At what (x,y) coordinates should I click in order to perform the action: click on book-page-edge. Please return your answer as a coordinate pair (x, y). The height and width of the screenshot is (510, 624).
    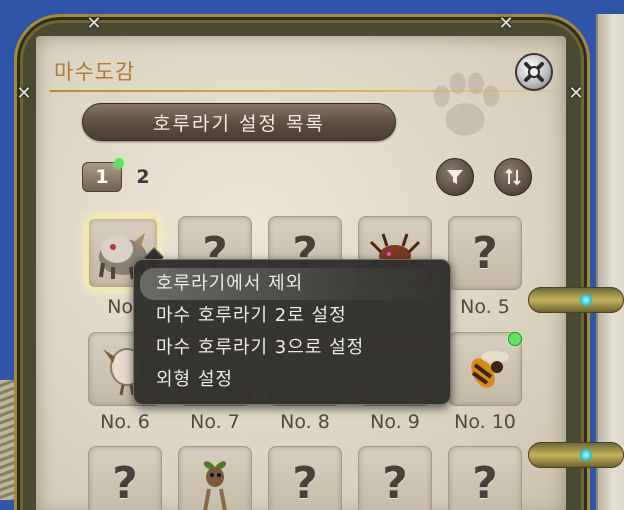
    Looking at the image, I should click on (610, 262).